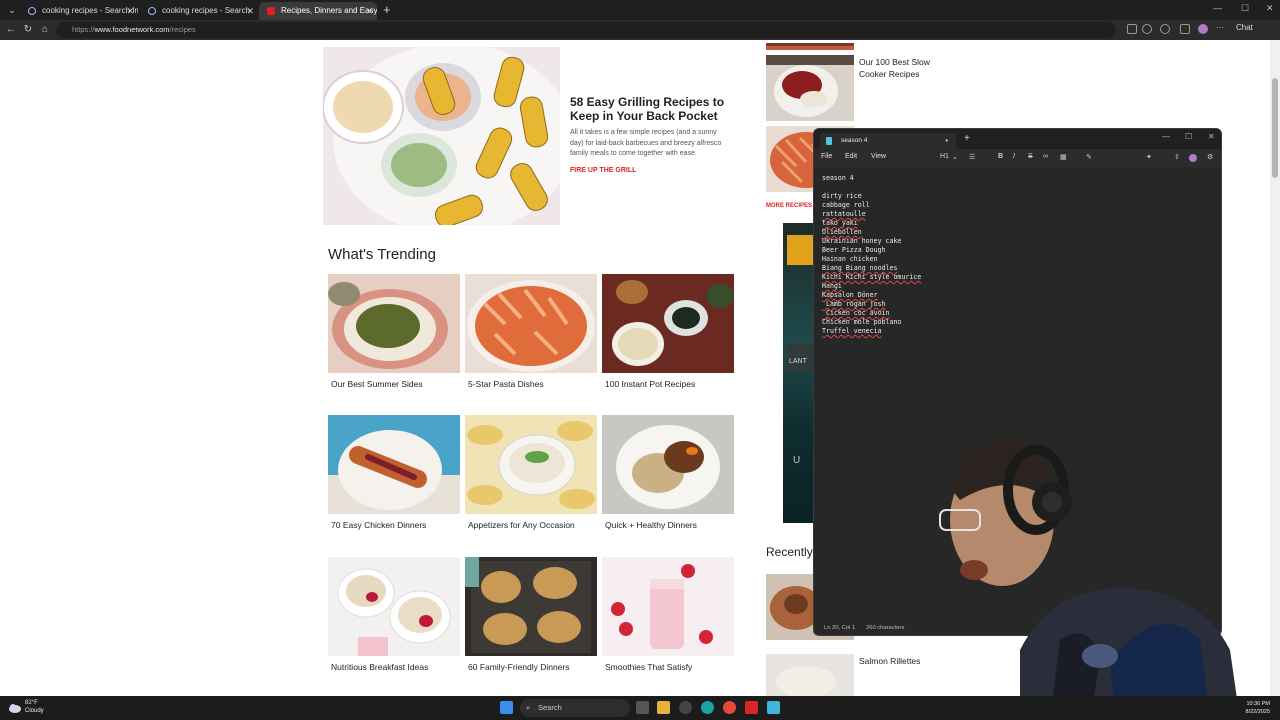  What do you see at coordinates (531, 472) in the screenshot?
I see `trending-card: Appetizers for Any Occasion` at bounding box center [531, 472].